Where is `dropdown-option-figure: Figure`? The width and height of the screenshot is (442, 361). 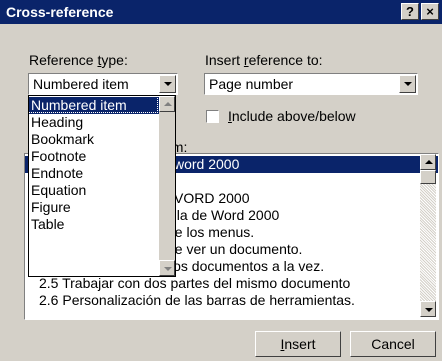 dropdown-option-figure: Figure is located at coordinates (50, 207).